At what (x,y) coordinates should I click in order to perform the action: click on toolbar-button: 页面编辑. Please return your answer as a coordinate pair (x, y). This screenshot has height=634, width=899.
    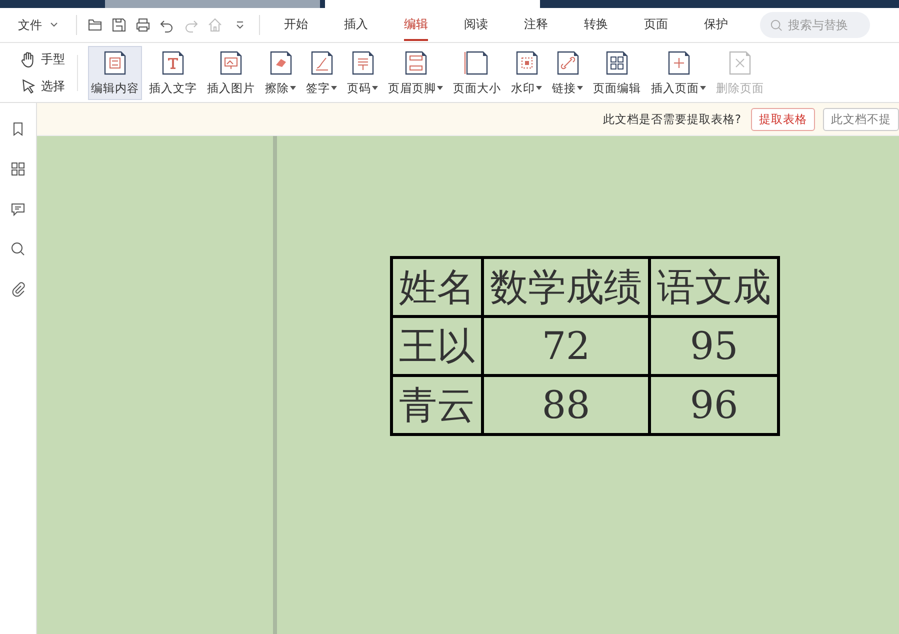
    Looking at the image, I should click on (617, 73).